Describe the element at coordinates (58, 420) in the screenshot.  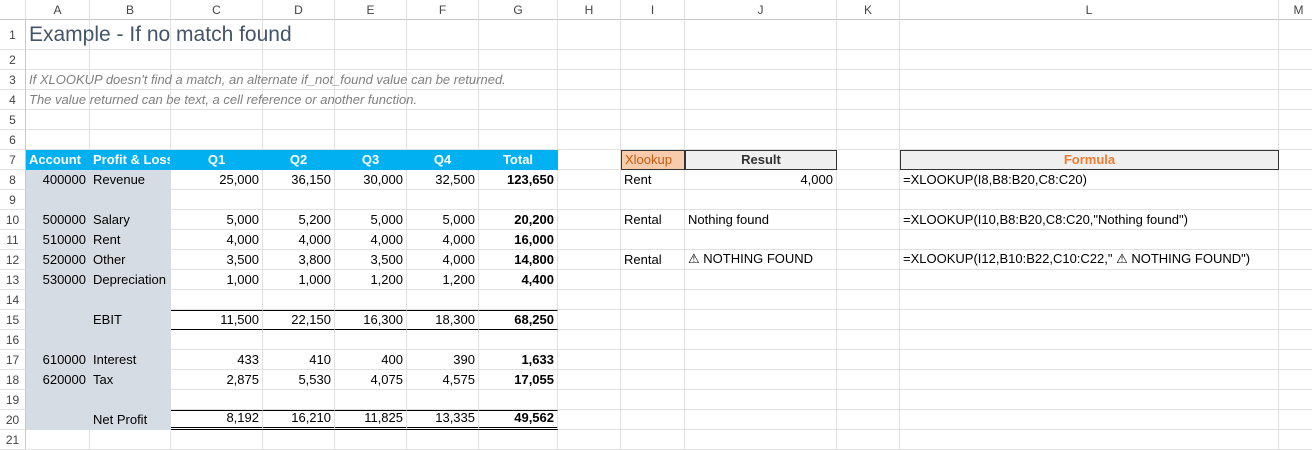
I see `cell-A20` at that location.